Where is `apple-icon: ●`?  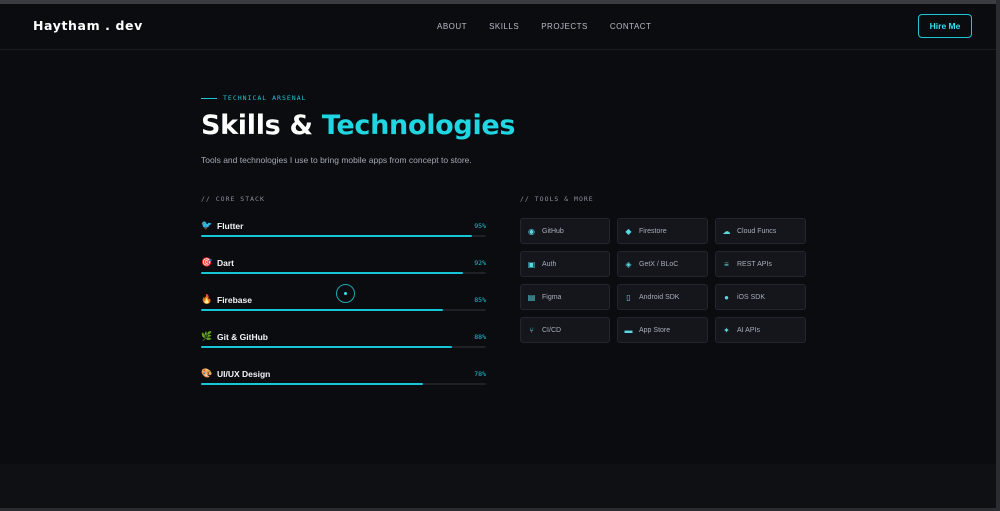 apple-icon: ● is located at coordinates (726, 297).